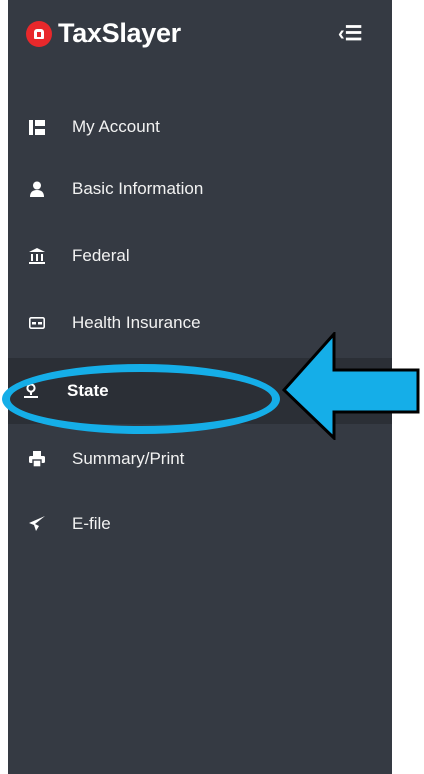 This screenshot has height=774, width=424. I want to click on sidebar-item-label: Summary/Print, so click(128, 458).